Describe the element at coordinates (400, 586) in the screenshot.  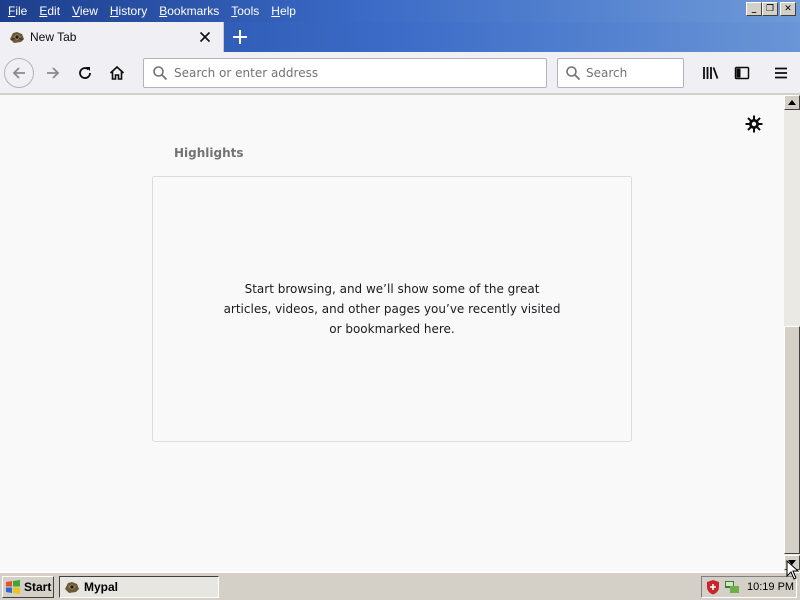
I see `taskbar: Start Mypal 10:19 PM` at that location.